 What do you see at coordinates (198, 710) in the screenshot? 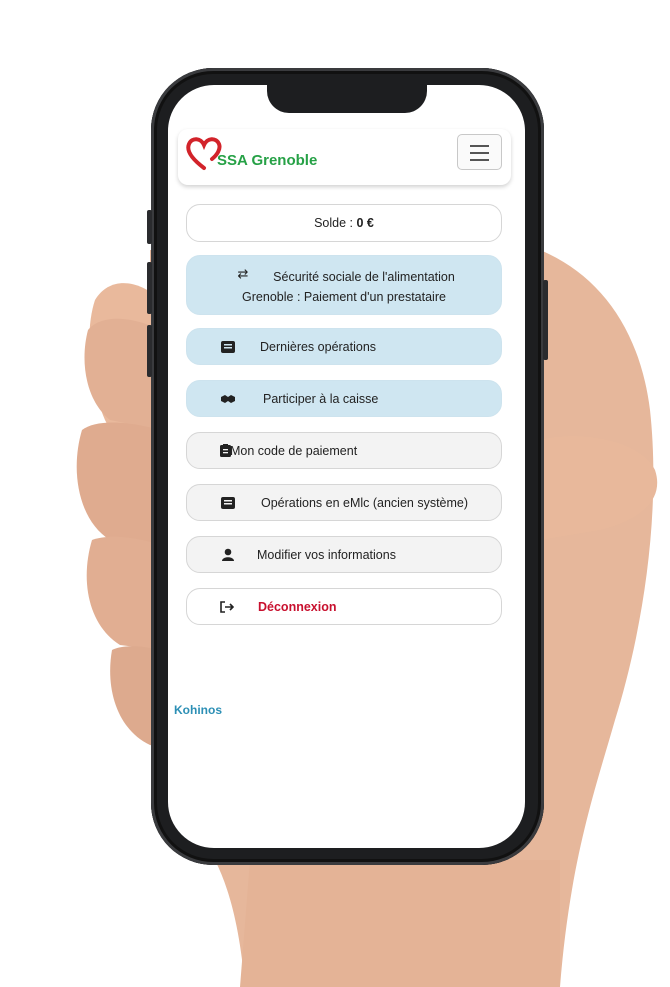
I see `footer-brand-link: Kohinos` at bounding box center [198, 710].